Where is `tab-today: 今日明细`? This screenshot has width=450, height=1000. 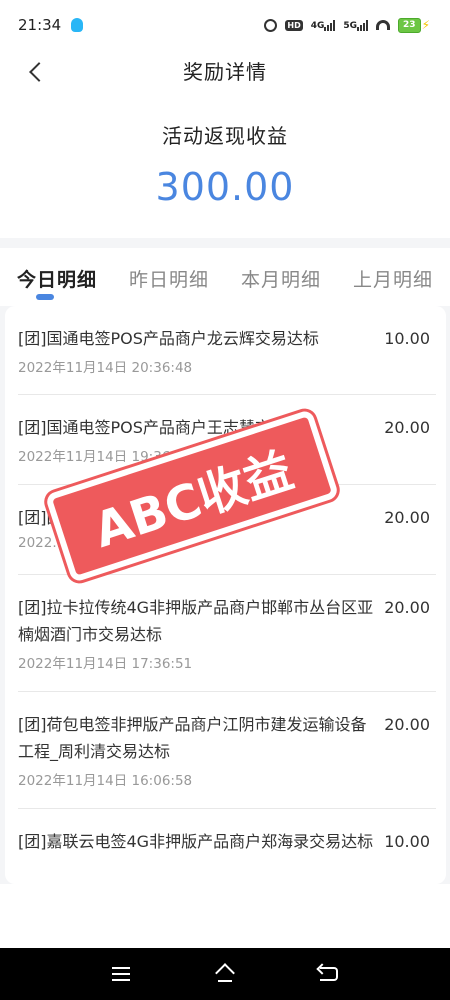 tab-today: 今日明细 is located at coordinates (57, 278).